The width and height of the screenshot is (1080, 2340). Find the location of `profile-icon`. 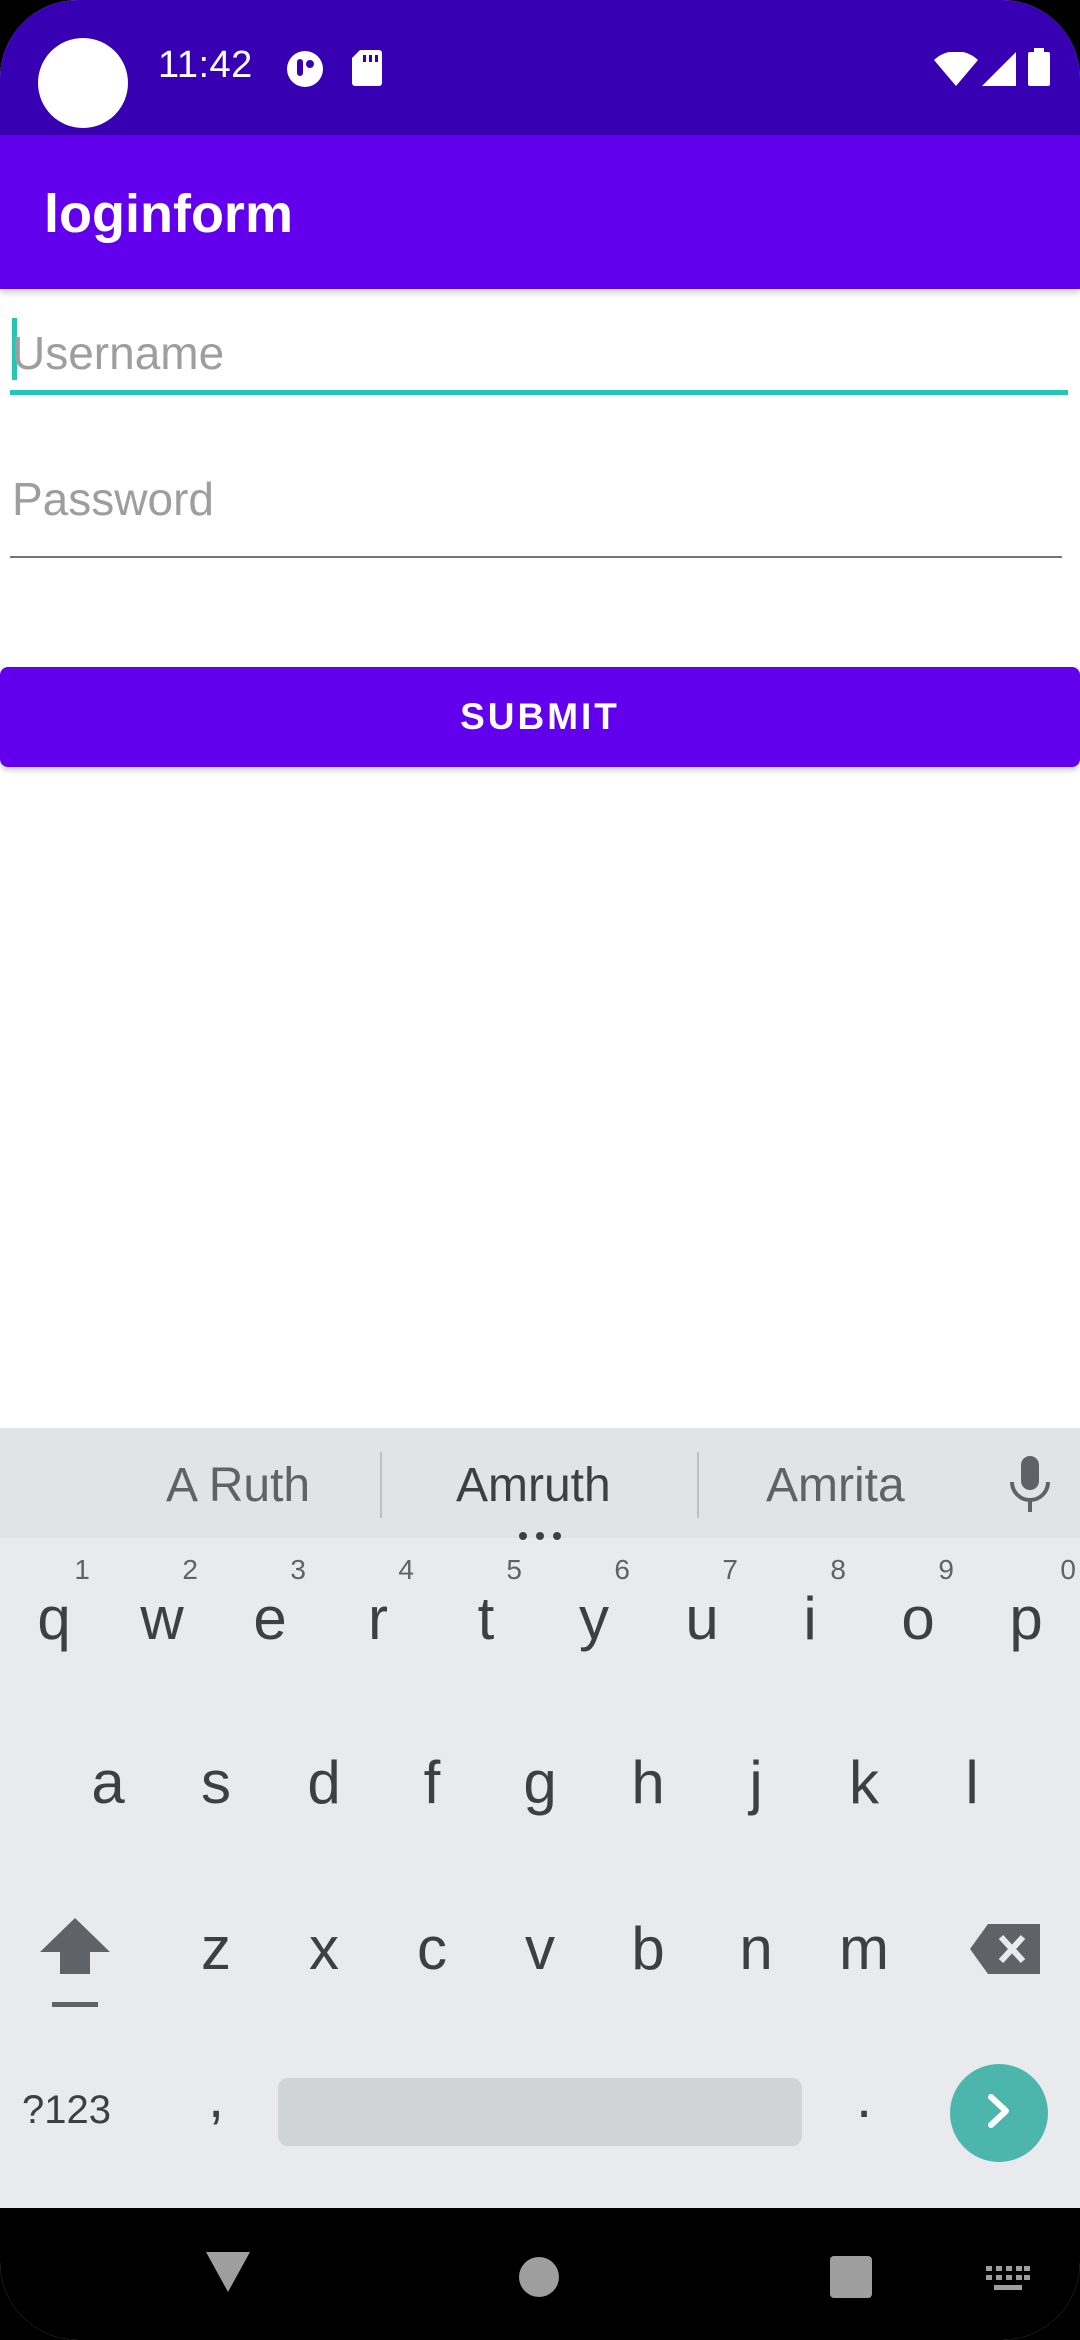

profile-icon is located at coordinates (305, 69).